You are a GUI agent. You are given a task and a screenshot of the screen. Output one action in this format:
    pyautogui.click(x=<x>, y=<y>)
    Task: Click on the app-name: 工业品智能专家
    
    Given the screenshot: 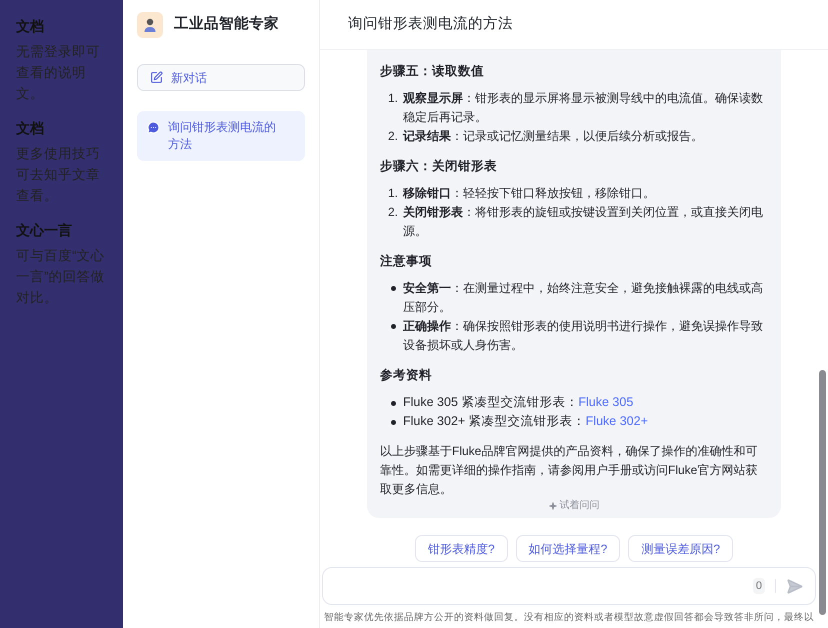 What is the action you would take?
    pyautogui.click(x=226, y=24)
    